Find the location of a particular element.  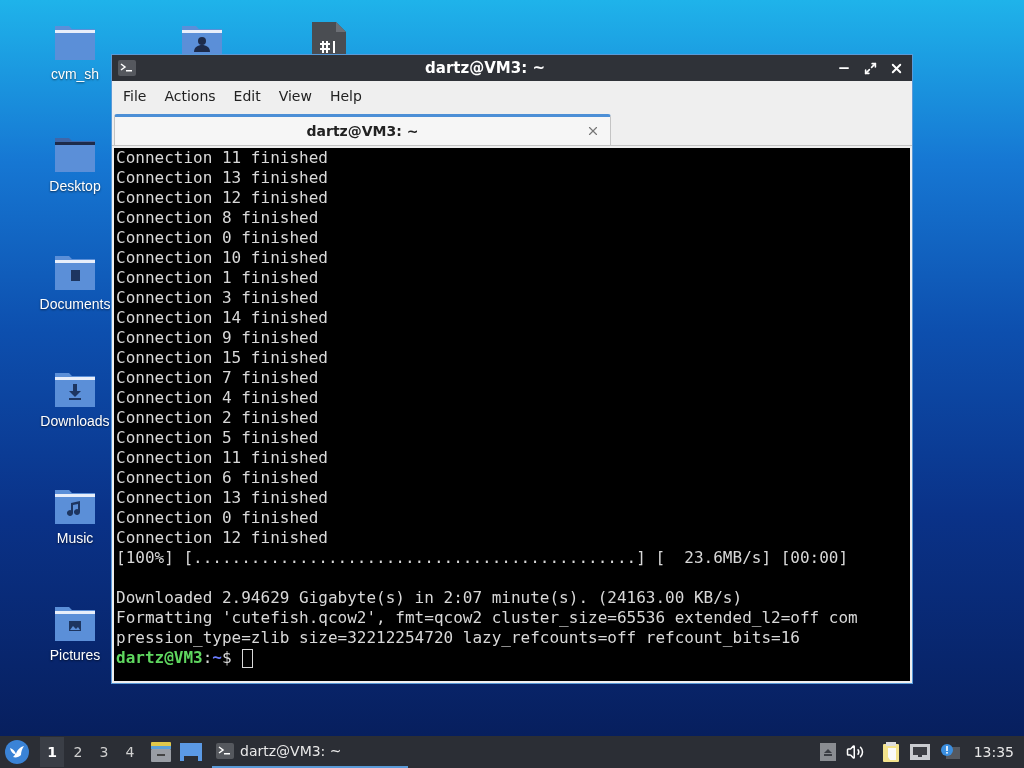

icon-label: Downloads is located at coordinates (75, 421).